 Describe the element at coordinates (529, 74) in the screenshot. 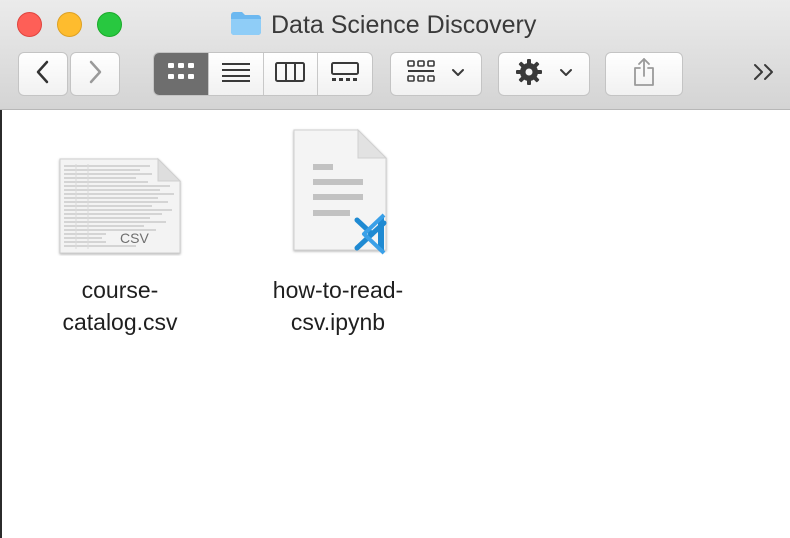

I see `gear-icon` at that location.